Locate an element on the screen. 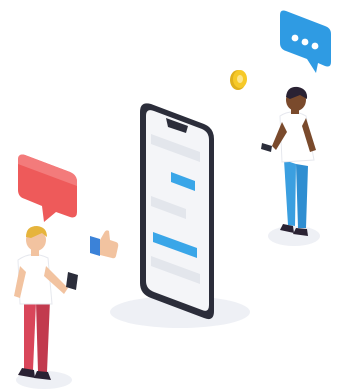 This screenshot has width=337, height=391. chat-bubble-typing-icon is located at coordinates (305, 41).